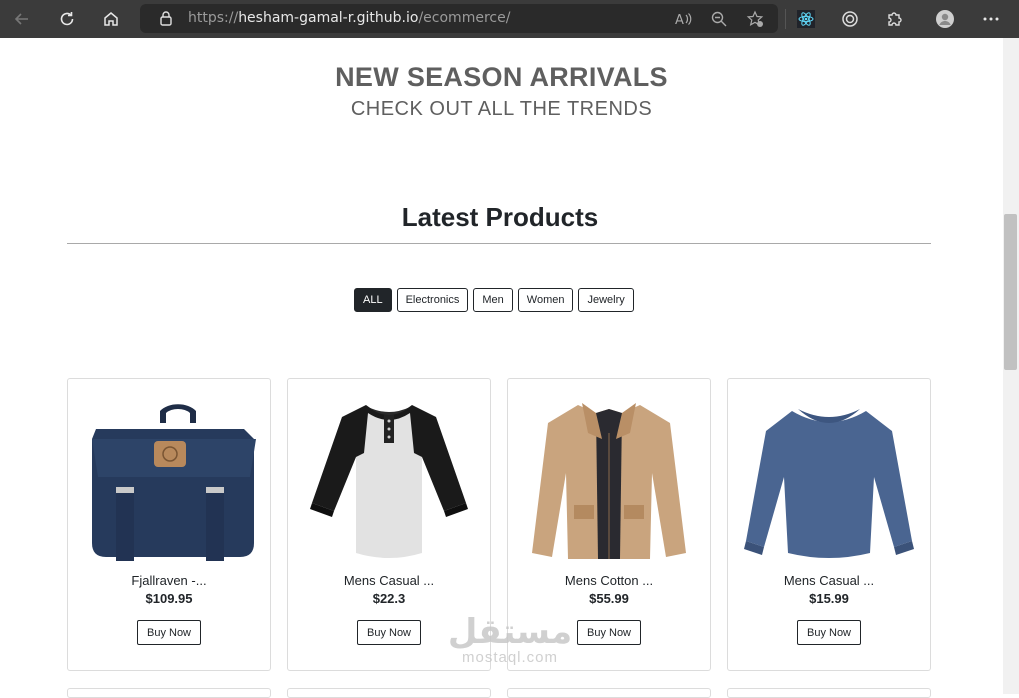 The width and height of the screenshot is (1019, 698). Describe the element at coordinates (501, 109) in the screenshot. I see `hero-subtitle: CHECK OUT ALL THE TRENDS` at that location.